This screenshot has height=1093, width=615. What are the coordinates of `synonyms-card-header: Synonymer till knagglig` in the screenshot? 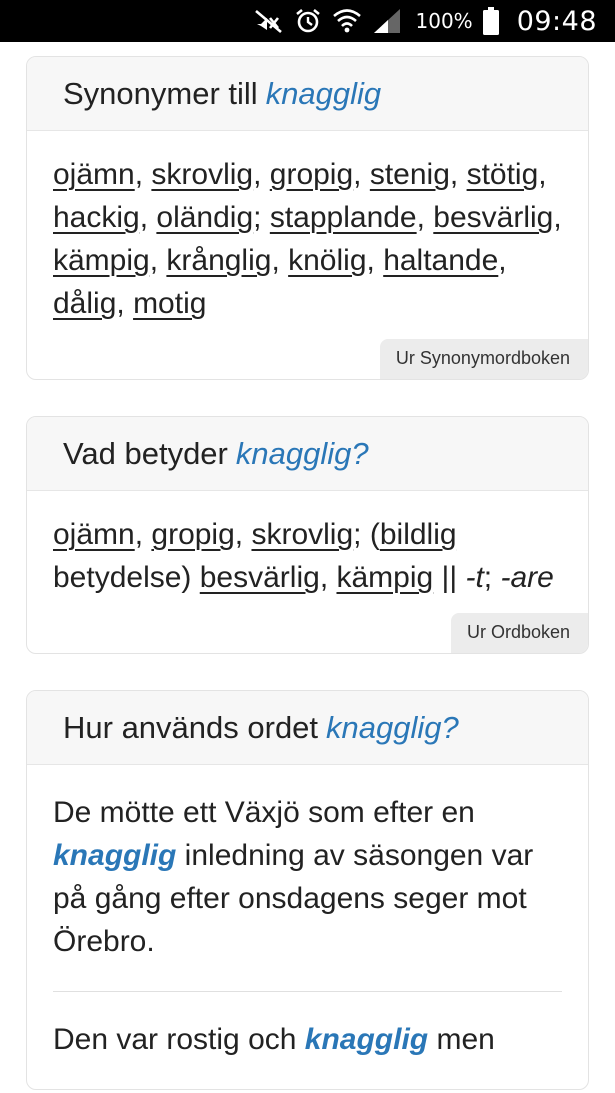 It's located at (307, 94).